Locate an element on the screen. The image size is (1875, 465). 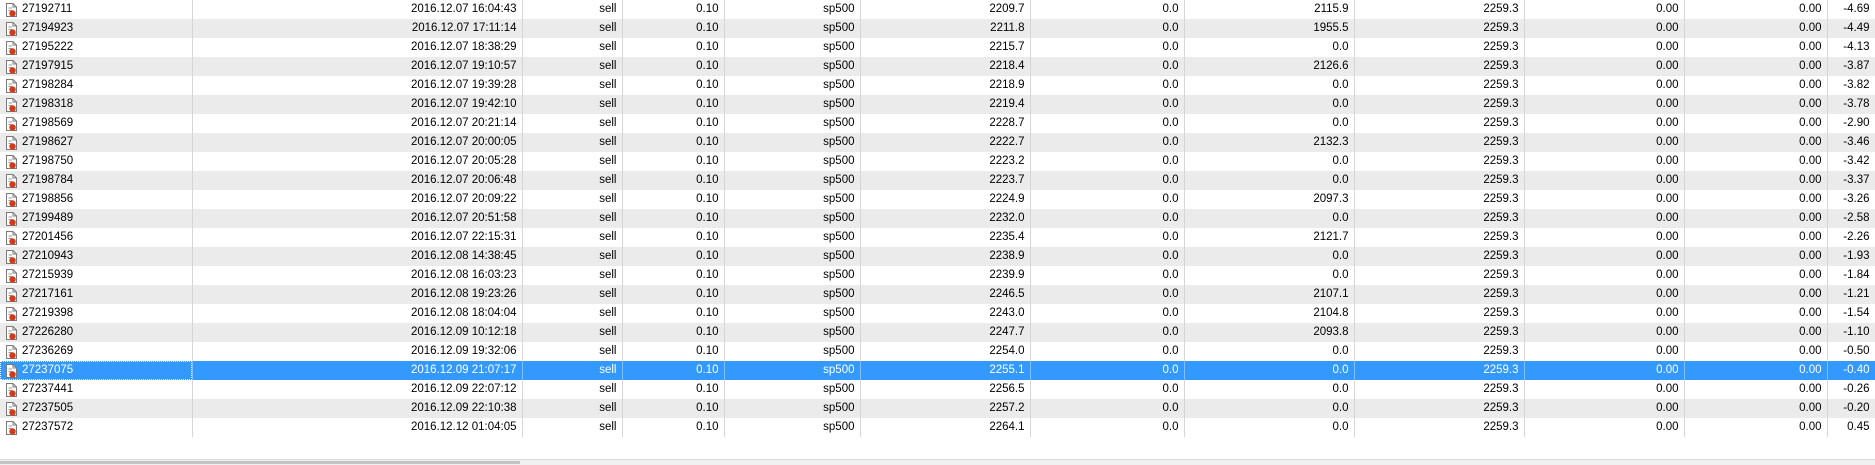
ticket-cell: 27198784 is located at coordinates (96, 180).